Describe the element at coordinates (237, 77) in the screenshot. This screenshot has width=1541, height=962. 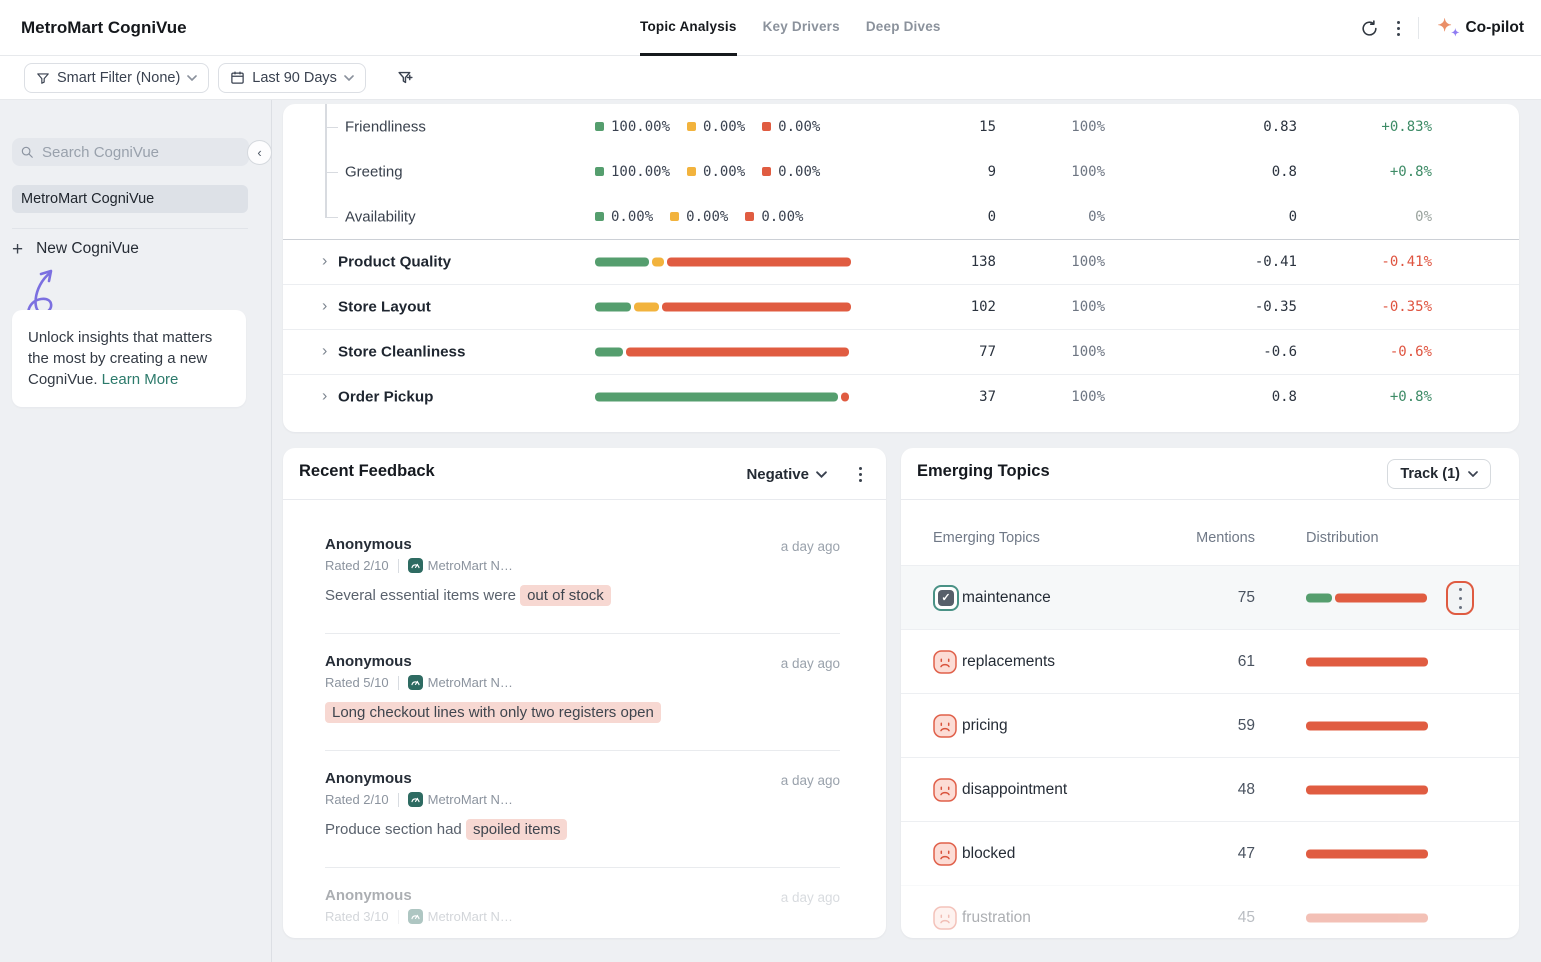
I see `calendar-icon` at that location.